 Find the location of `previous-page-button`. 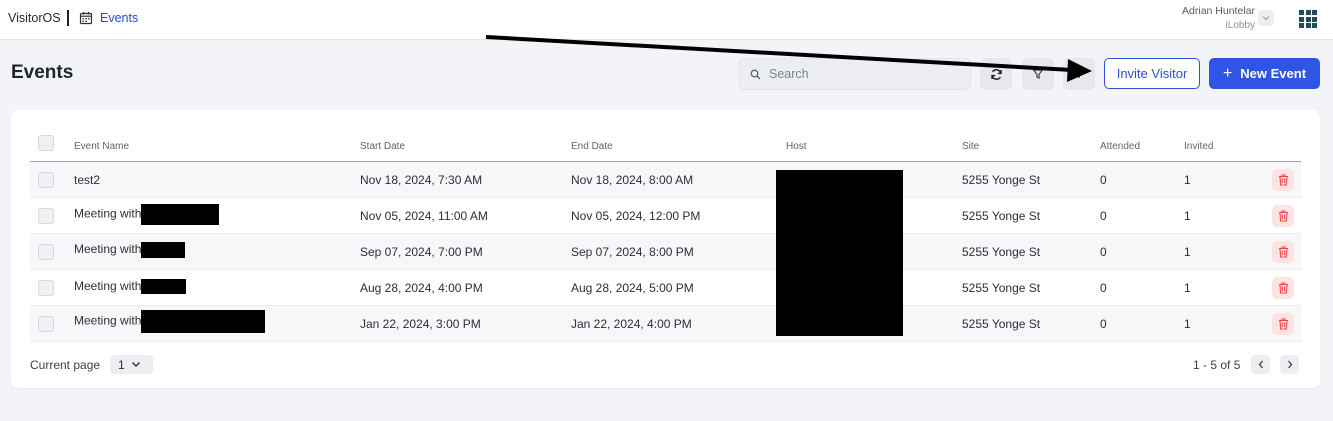

previous-page-button is located at coordinates (1260, 364).